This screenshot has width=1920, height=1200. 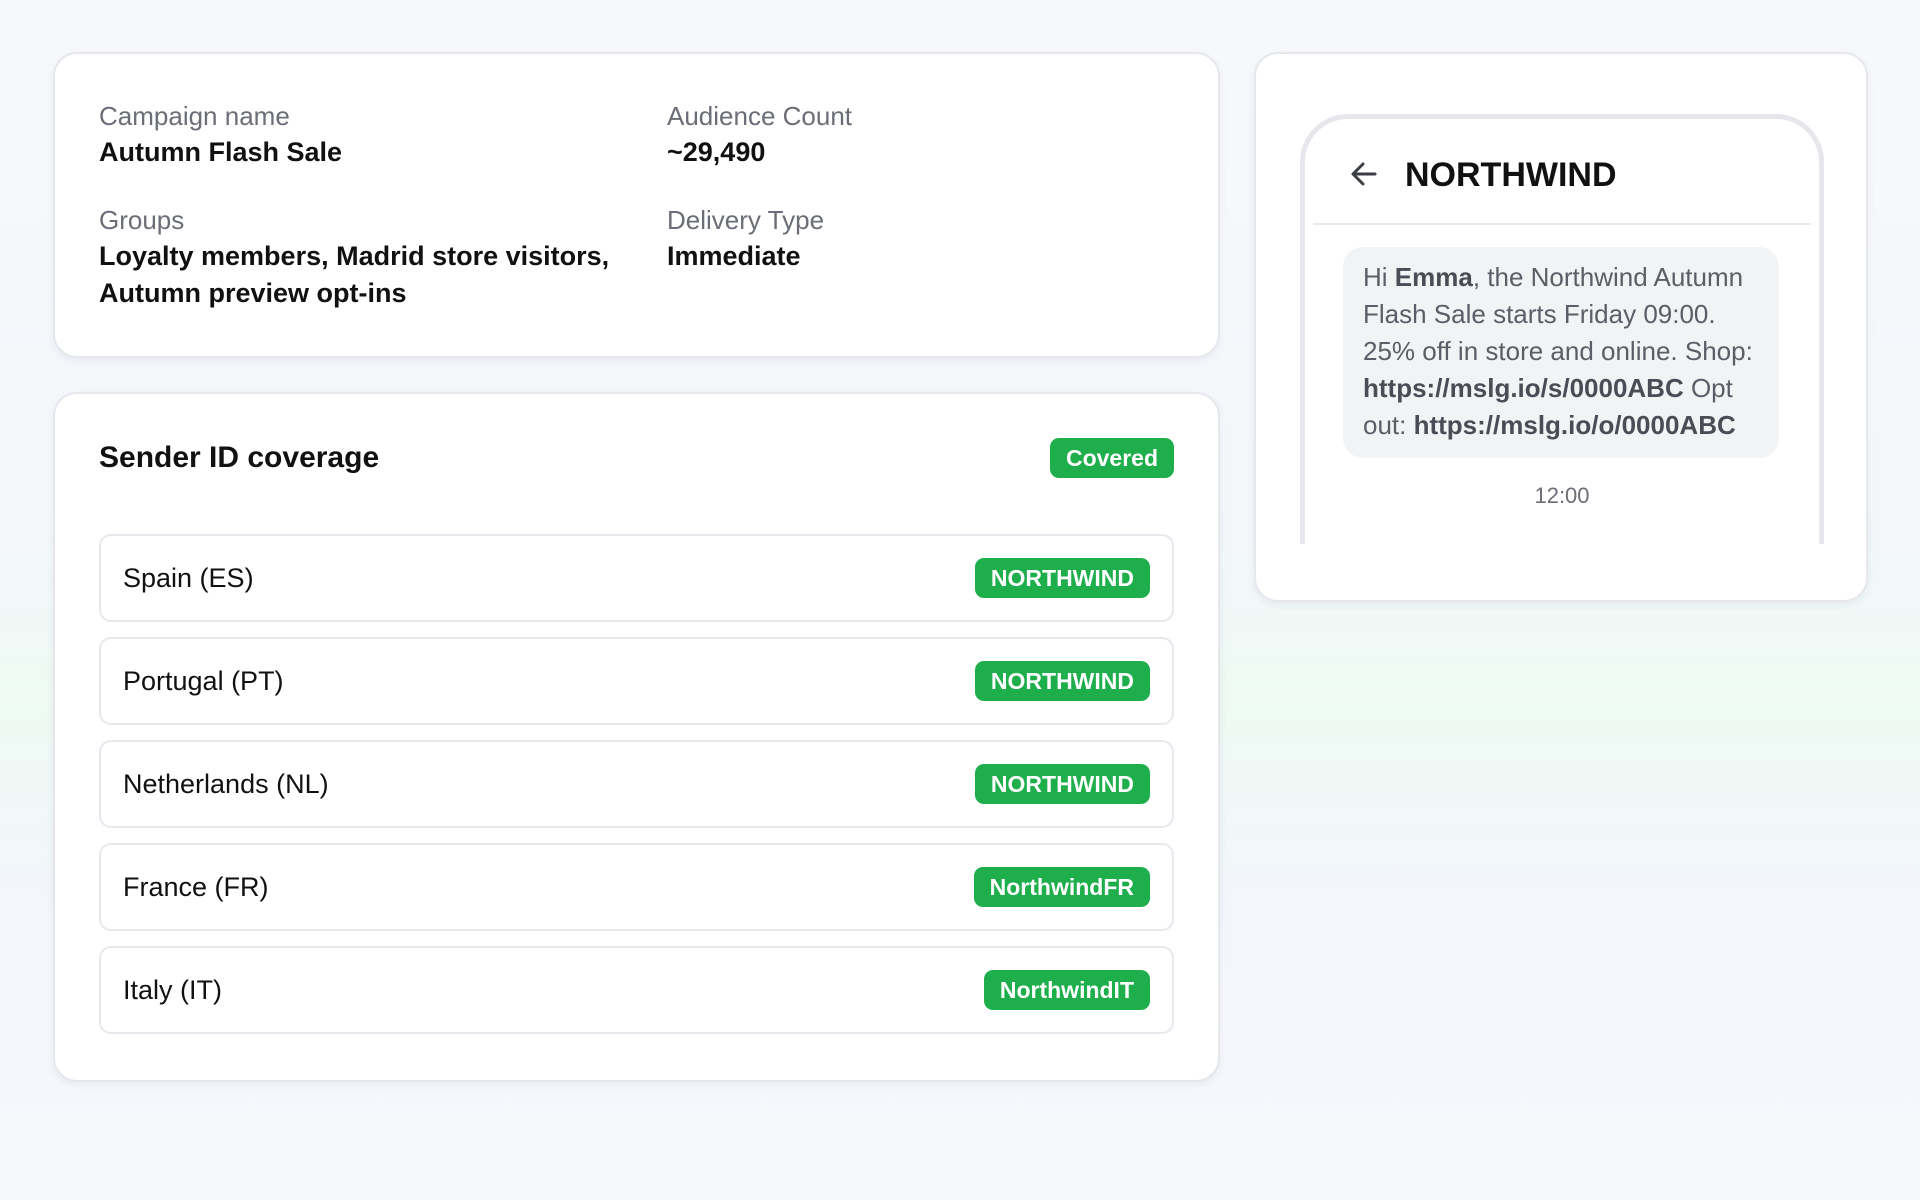 I want to click on message-greeting: Hi, so click(x=1379, y=277).